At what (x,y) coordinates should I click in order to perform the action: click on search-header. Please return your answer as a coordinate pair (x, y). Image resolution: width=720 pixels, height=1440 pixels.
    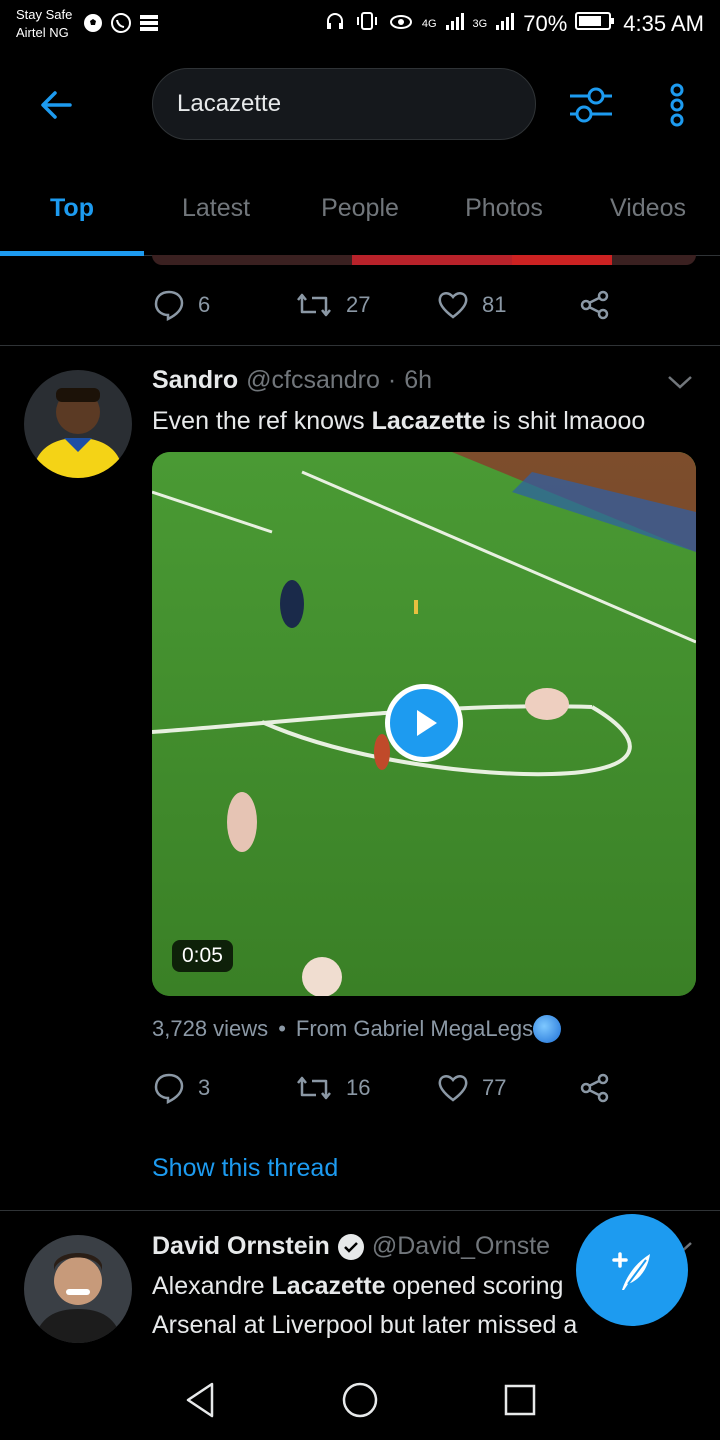
    Looking at the image, I should click on (360, 105).